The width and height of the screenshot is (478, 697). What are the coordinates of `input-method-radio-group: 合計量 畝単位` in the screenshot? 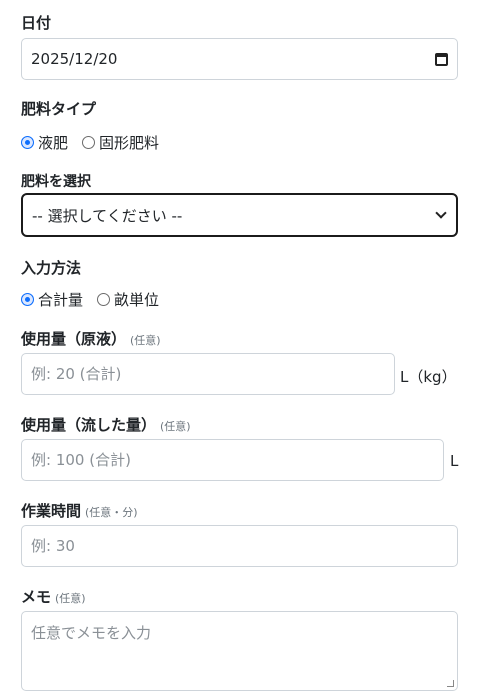 It's located at (90, 299).